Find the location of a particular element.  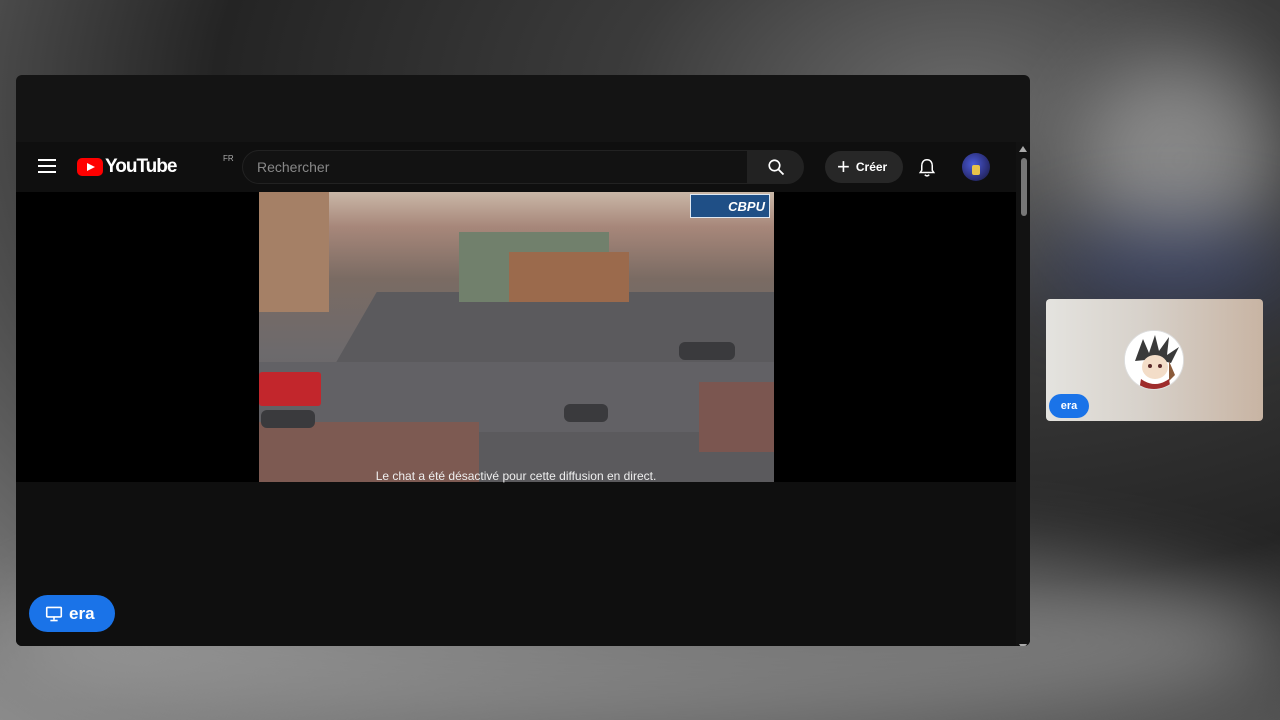

scroll-down-icon is located at coordinates (1023, 645).